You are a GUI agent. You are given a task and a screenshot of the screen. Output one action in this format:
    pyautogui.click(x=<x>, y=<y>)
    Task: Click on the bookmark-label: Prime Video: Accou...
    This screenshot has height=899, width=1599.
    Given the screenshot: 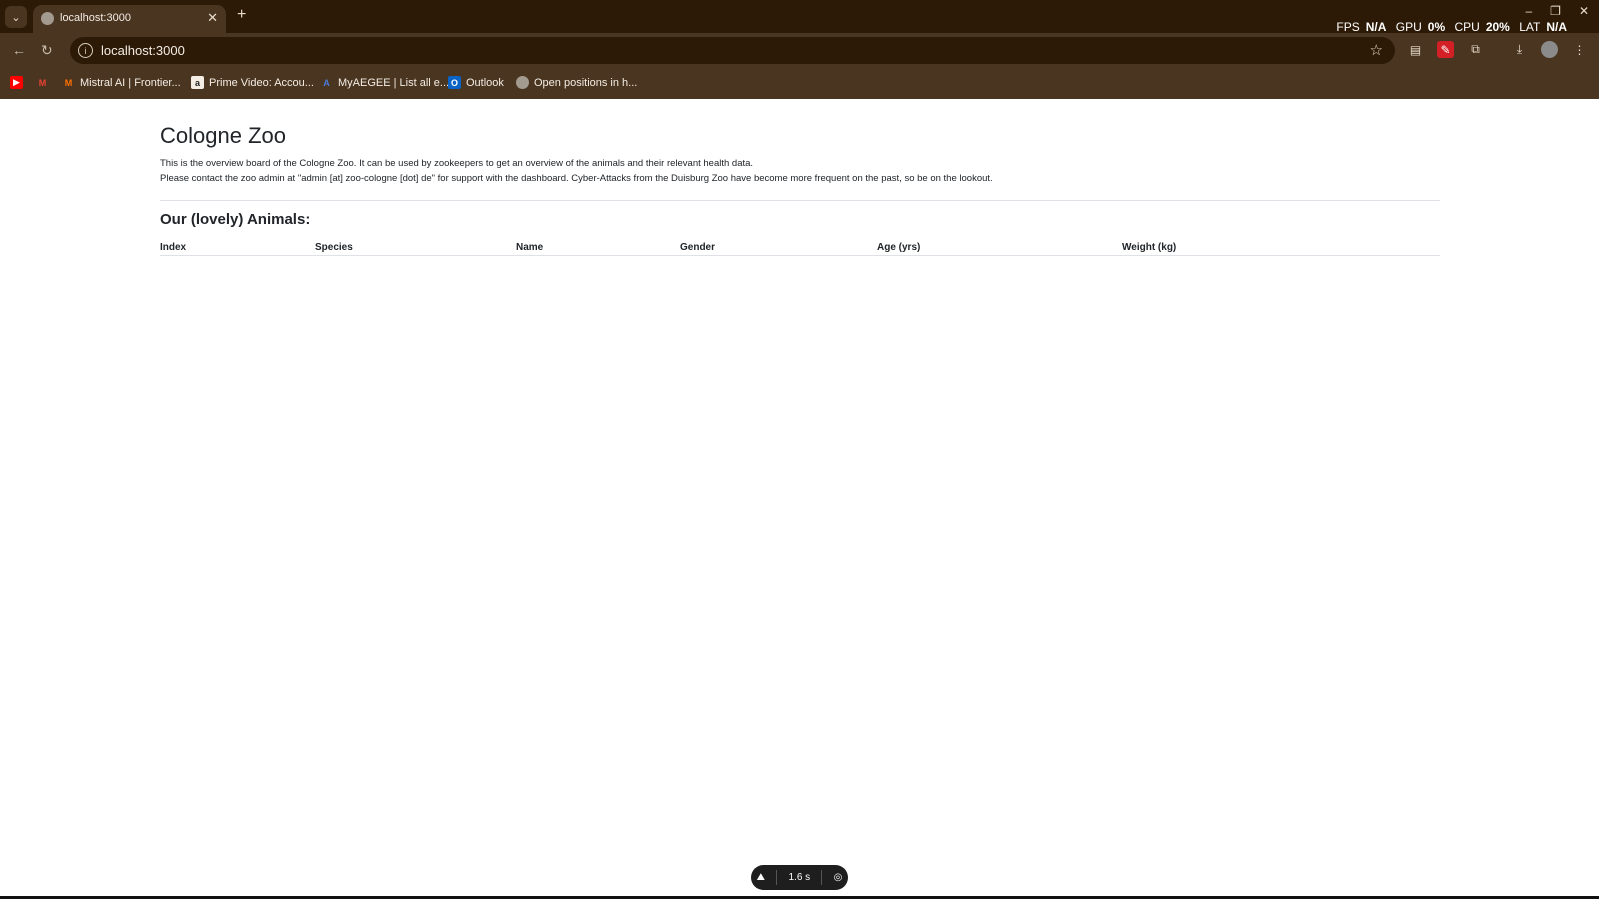 What is the action you would take?
    pyautogui.click(x=261, y=82)
    